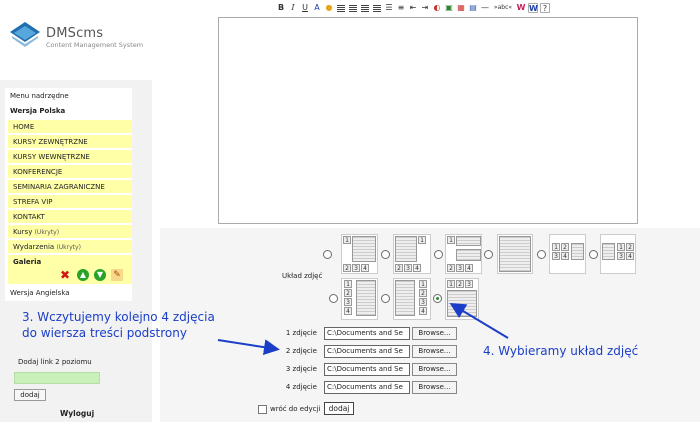 The height and width of the screenshot is (422, 700). Describe the element at coordinates (363, 329) in the screenshot. I see `annotation-arrows` at that location.